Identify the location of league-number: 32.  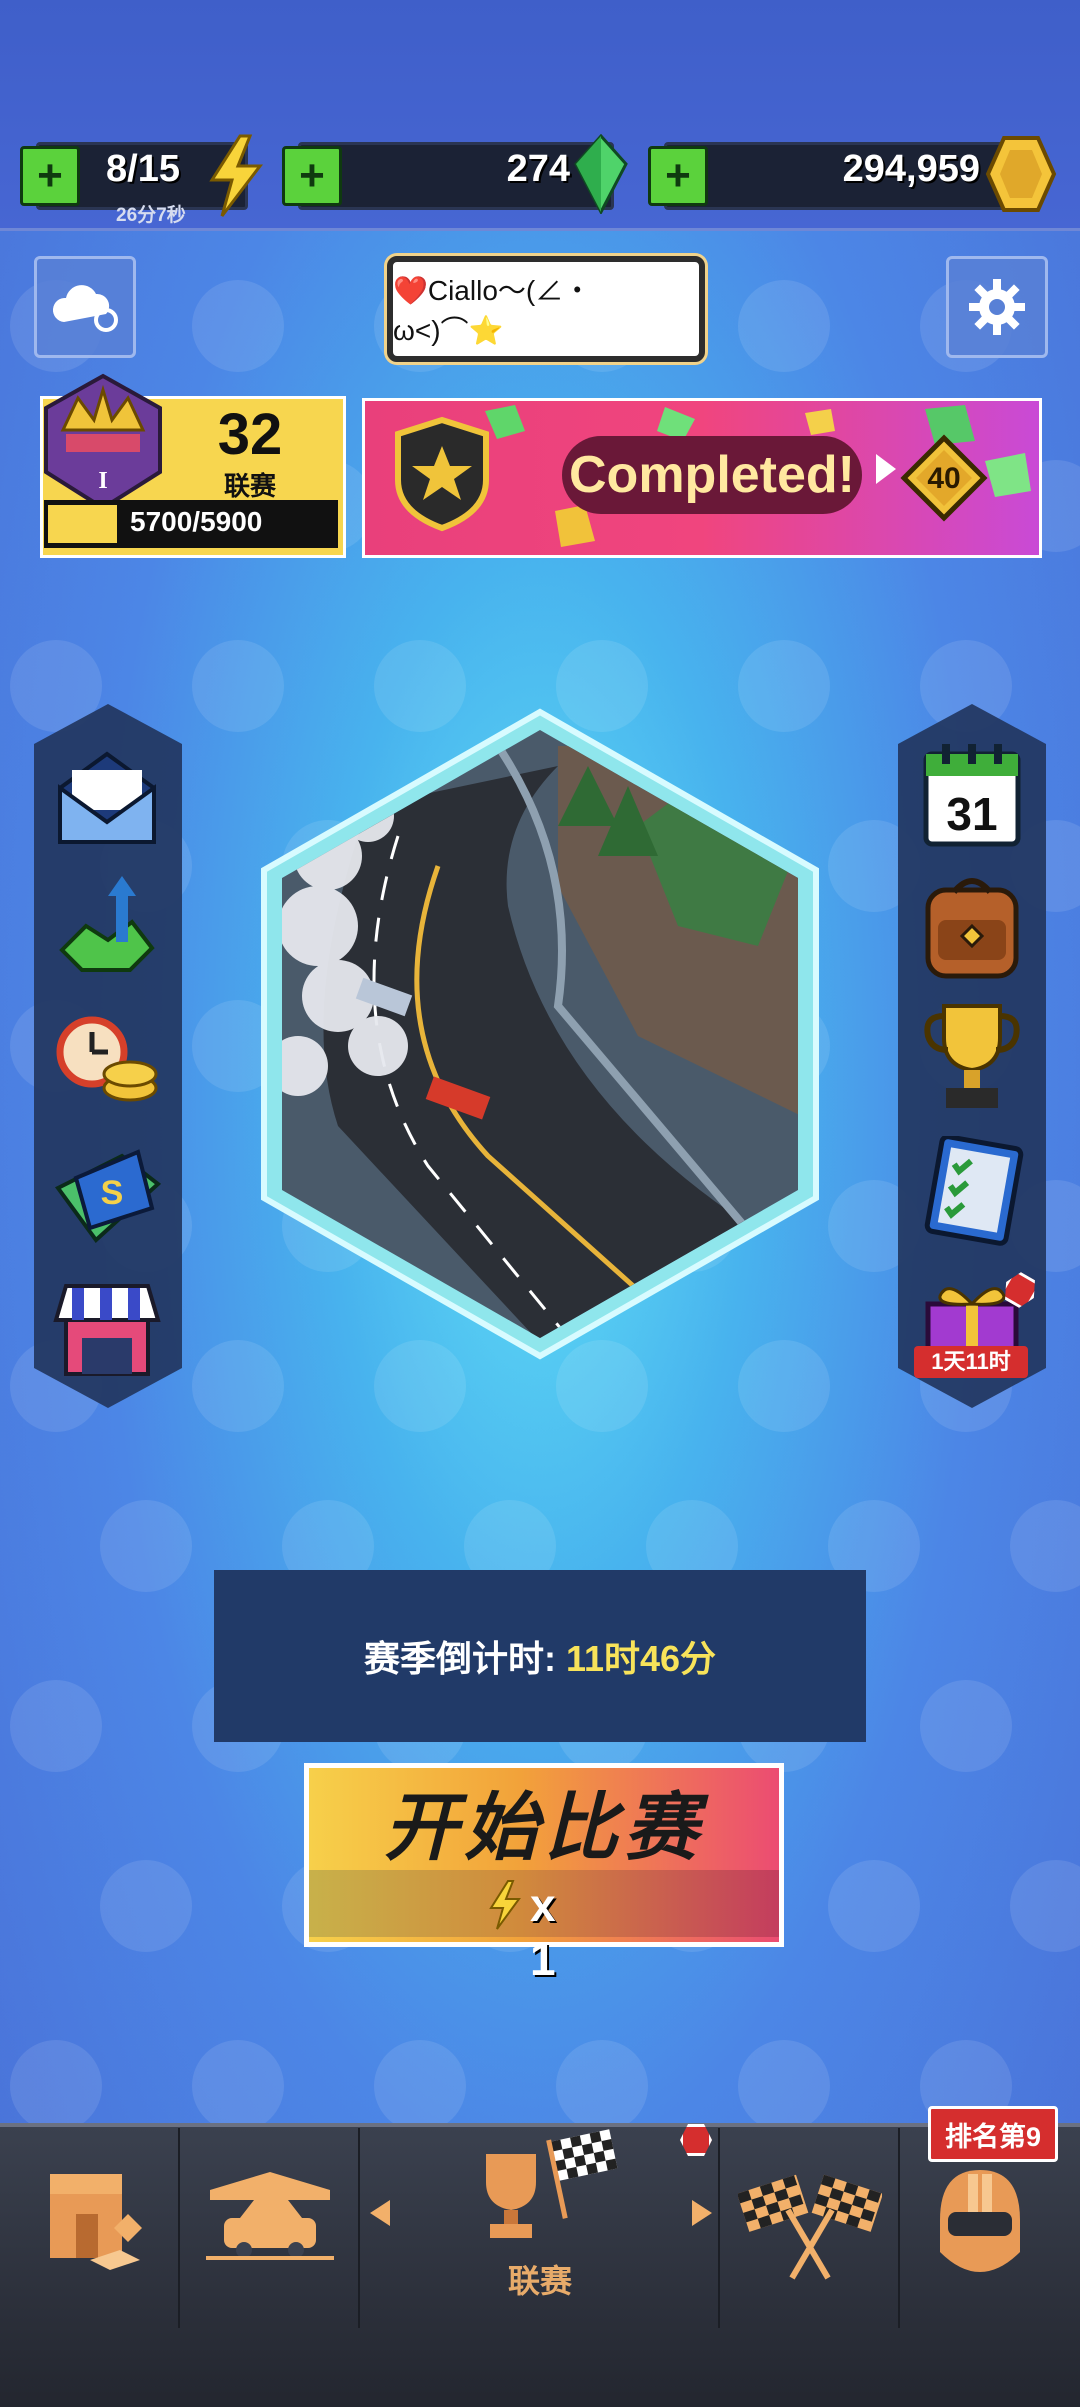
(250, 434).